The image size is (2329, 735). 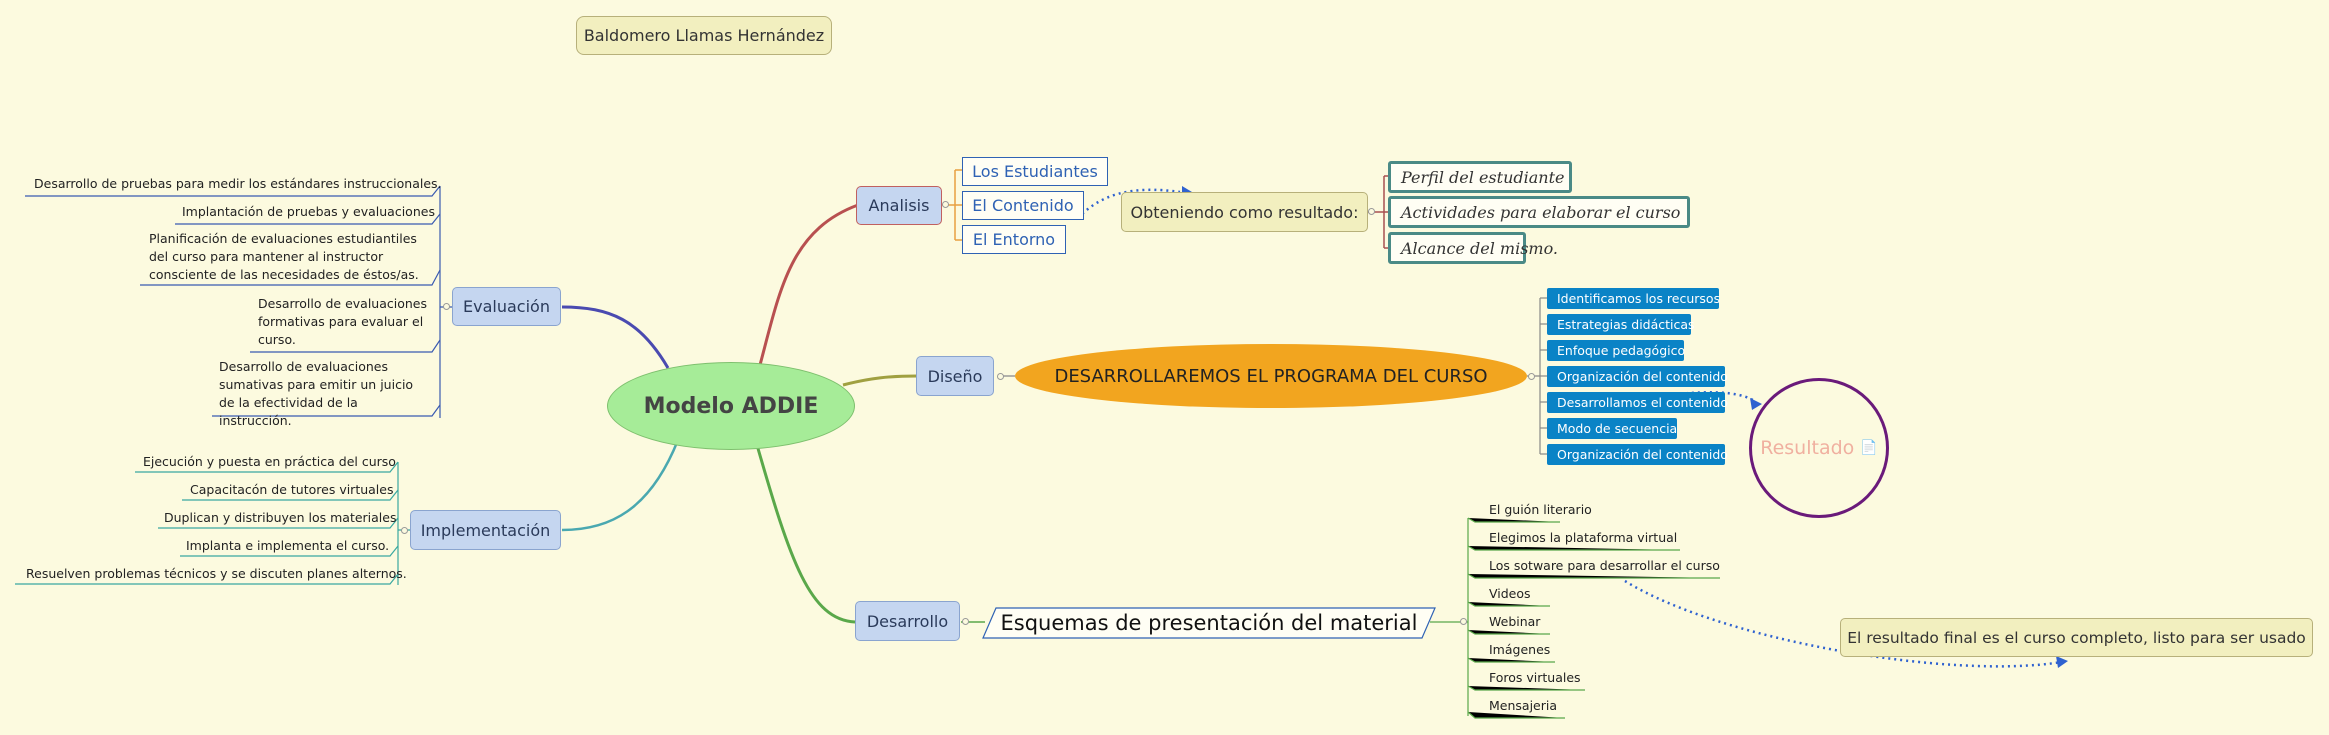 I want to click on diseno-item: Estrategias didácticas, so click(x=1621, y=324).